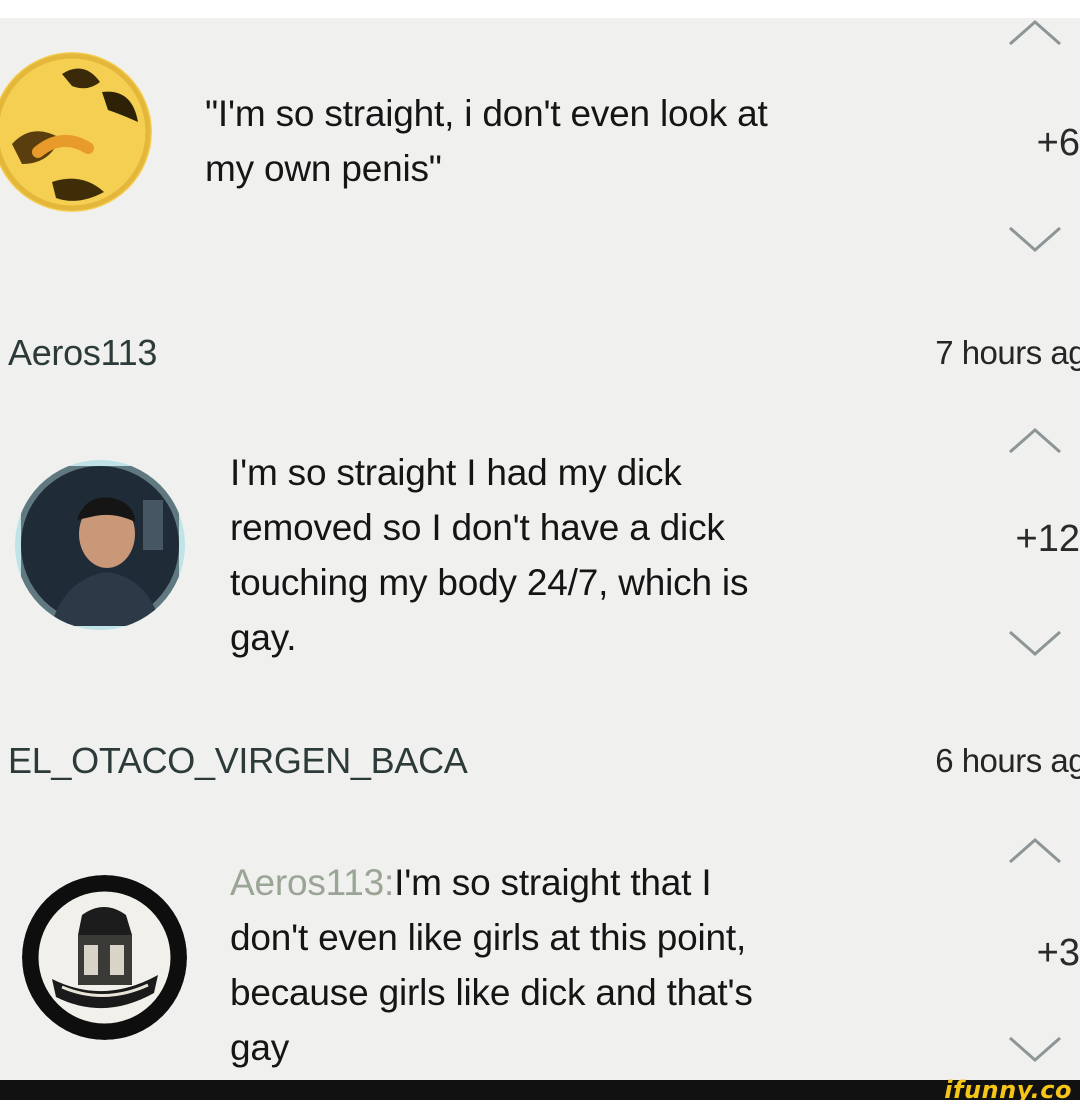 This screenshot has width=1080, height=1100. Describe the element at coordinates (553, 882) in the screenshot. I see `comment-line-text: I'm so straight that I` at that location.